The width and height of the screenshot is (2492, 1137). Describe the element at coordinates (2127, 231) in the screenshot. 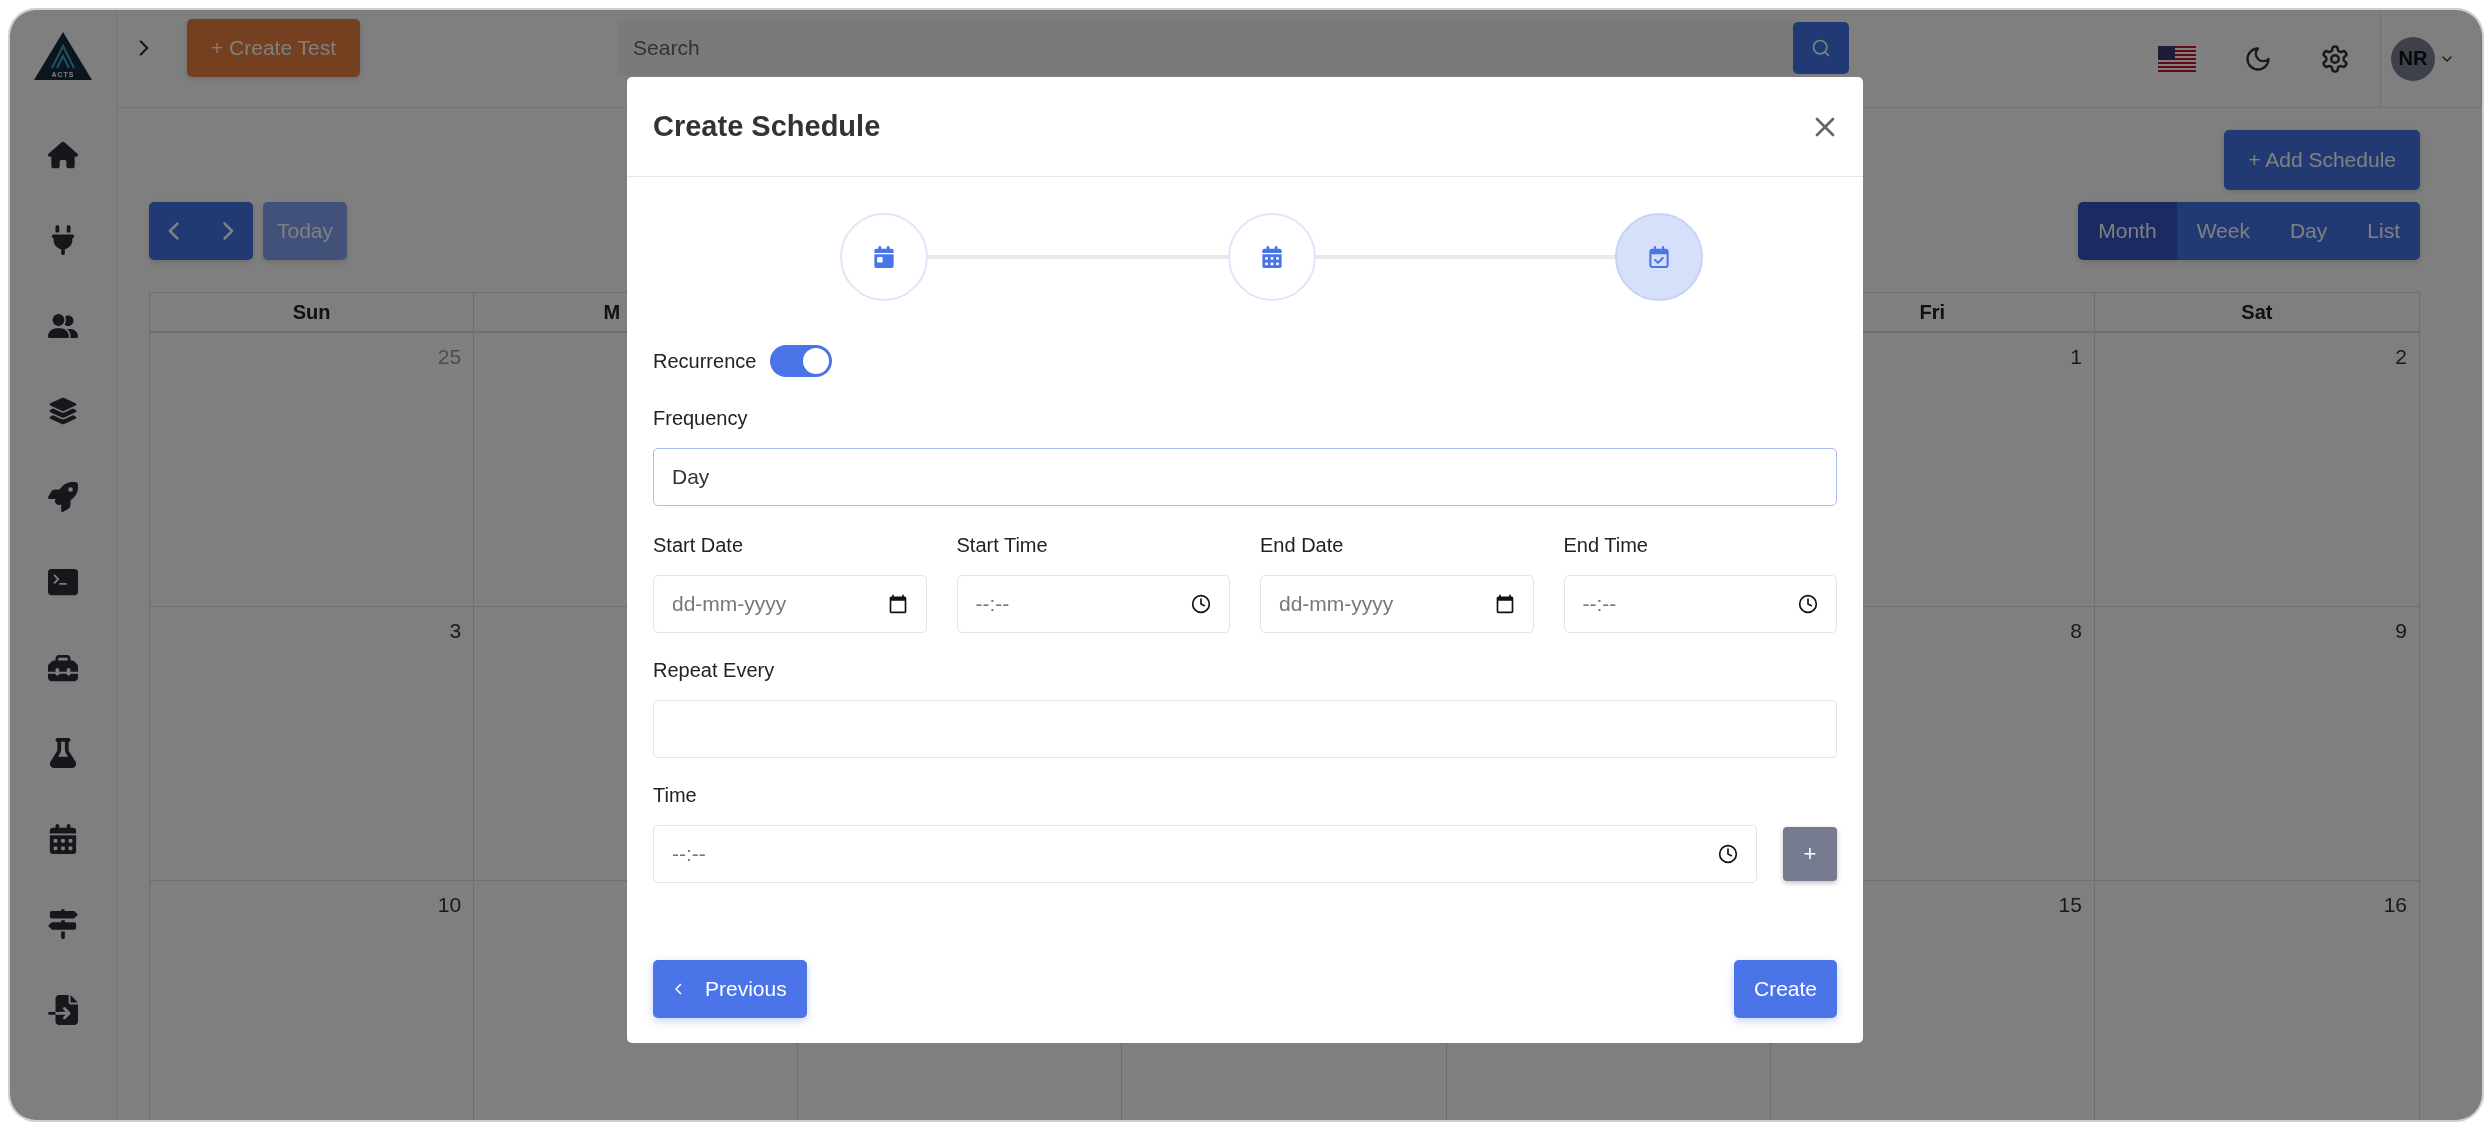

I see `view-tab: Month` at that location.